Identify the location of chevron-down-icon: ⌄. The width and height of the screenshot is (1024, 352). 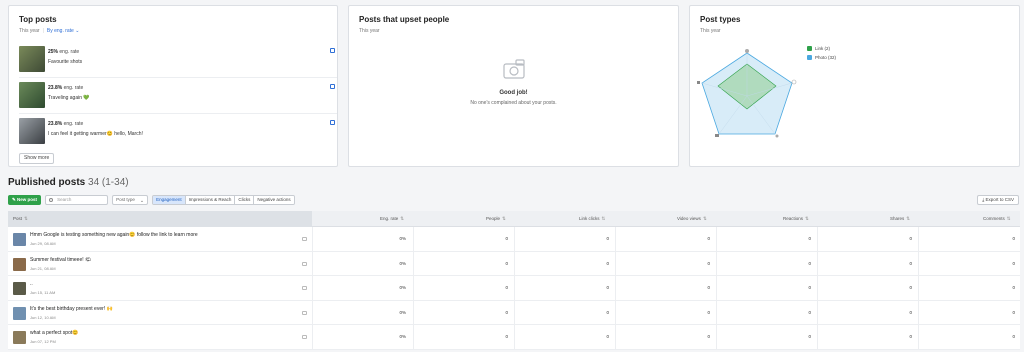
(77, 31).